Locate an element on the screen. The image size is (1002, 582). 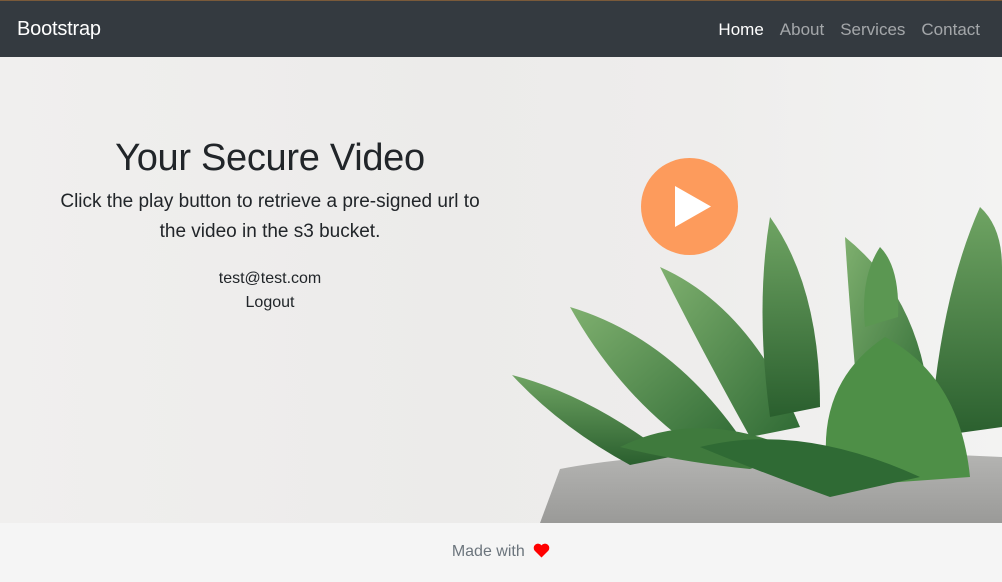
footer: Made with is located at coordinates (501, 552).